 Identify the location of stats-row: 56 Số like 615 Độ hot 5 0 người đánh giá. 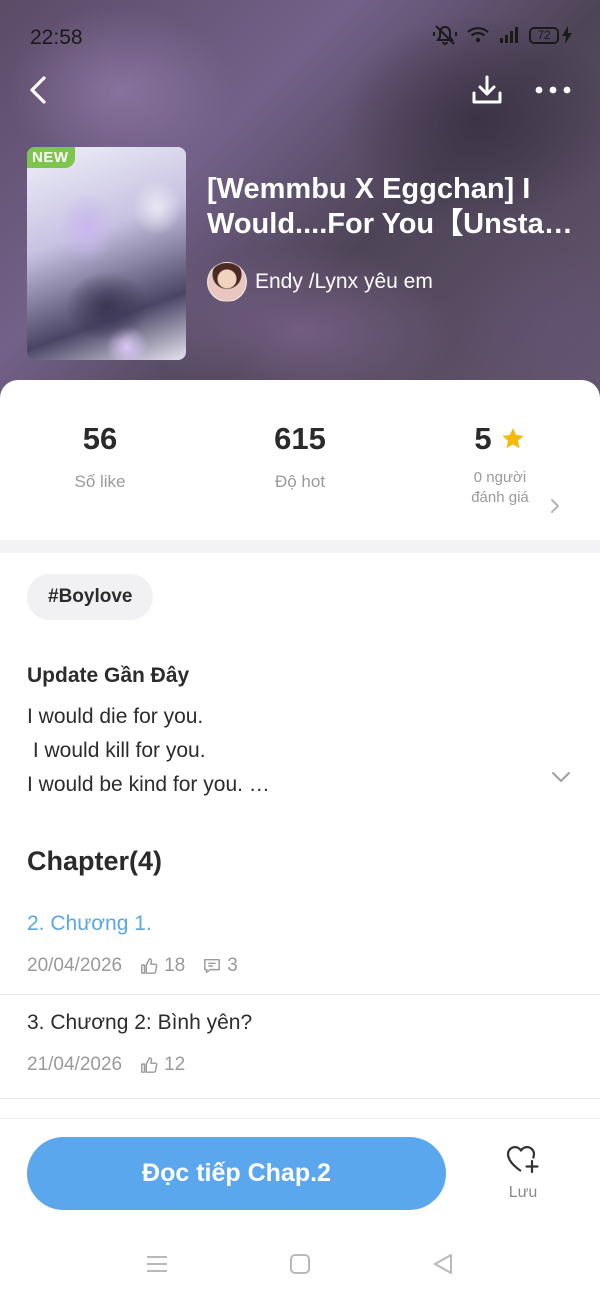
(300, 475).